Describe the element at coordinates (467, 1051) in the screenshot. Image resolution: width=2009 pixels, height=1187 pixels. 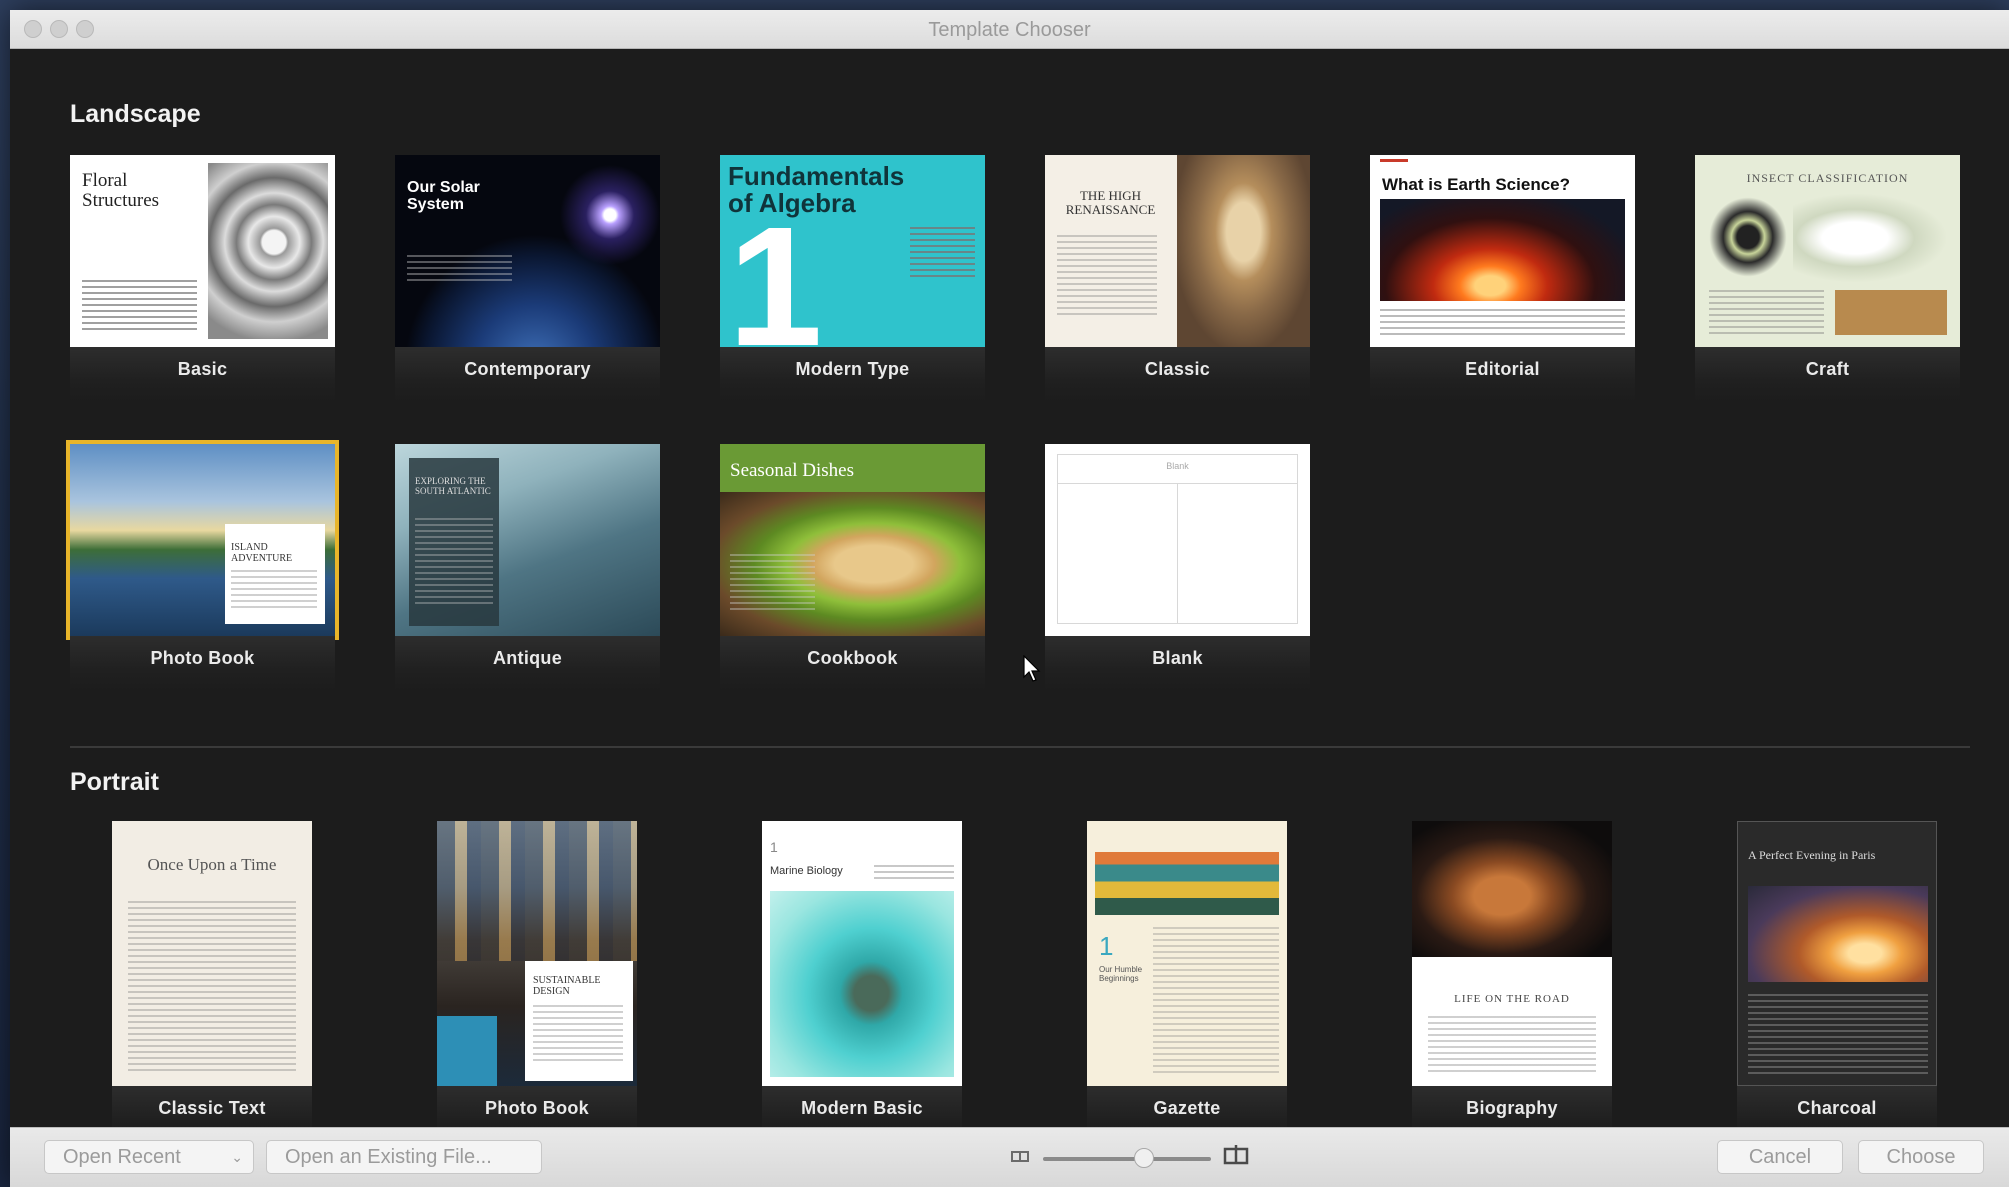
I see `pool-photo` at that location.